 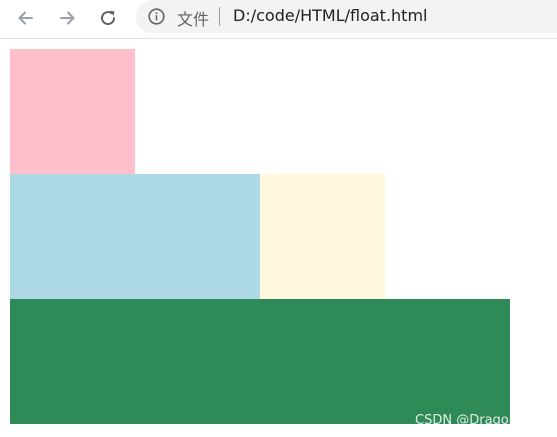 I want to click on arrow-left-icon, so click(x=25, y=18).